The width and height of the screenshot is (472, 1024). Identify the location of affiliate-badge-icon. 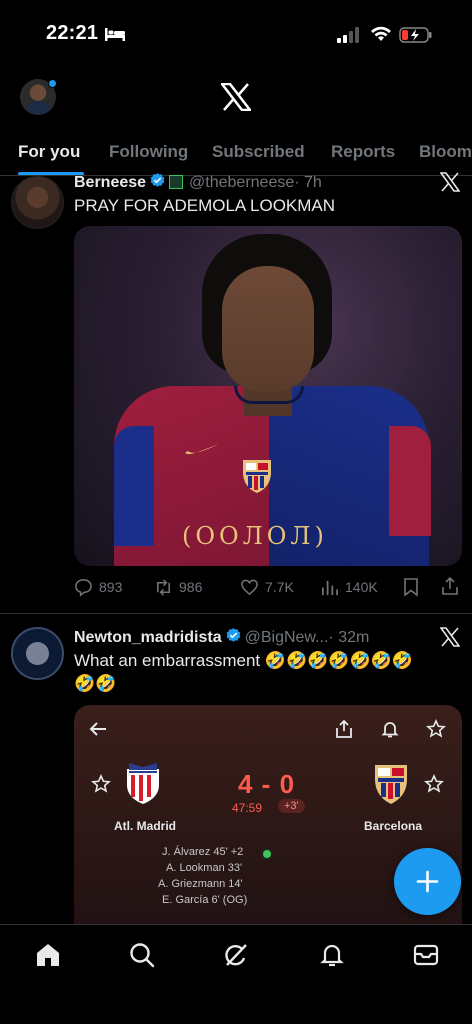
(176, 182).